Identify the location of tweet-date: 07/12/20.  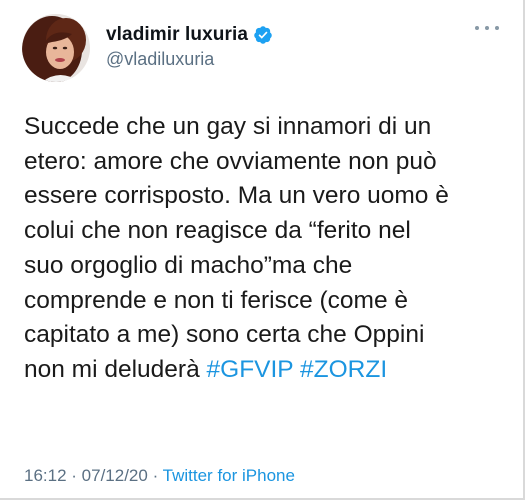
(115, 475).